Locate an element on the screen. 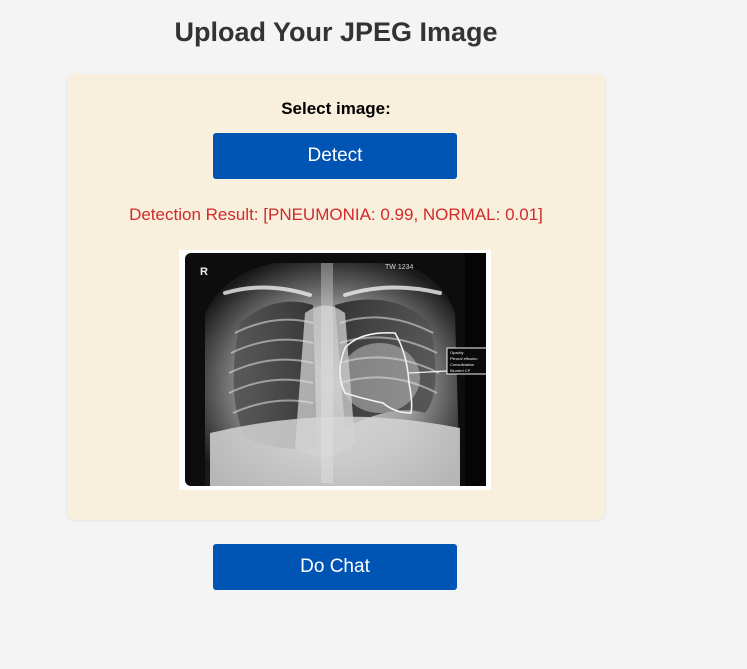 Image resolution: width=747 pixels, height=669 pixels. corner-label: TW 1234 is located at coordinates (399, 267).